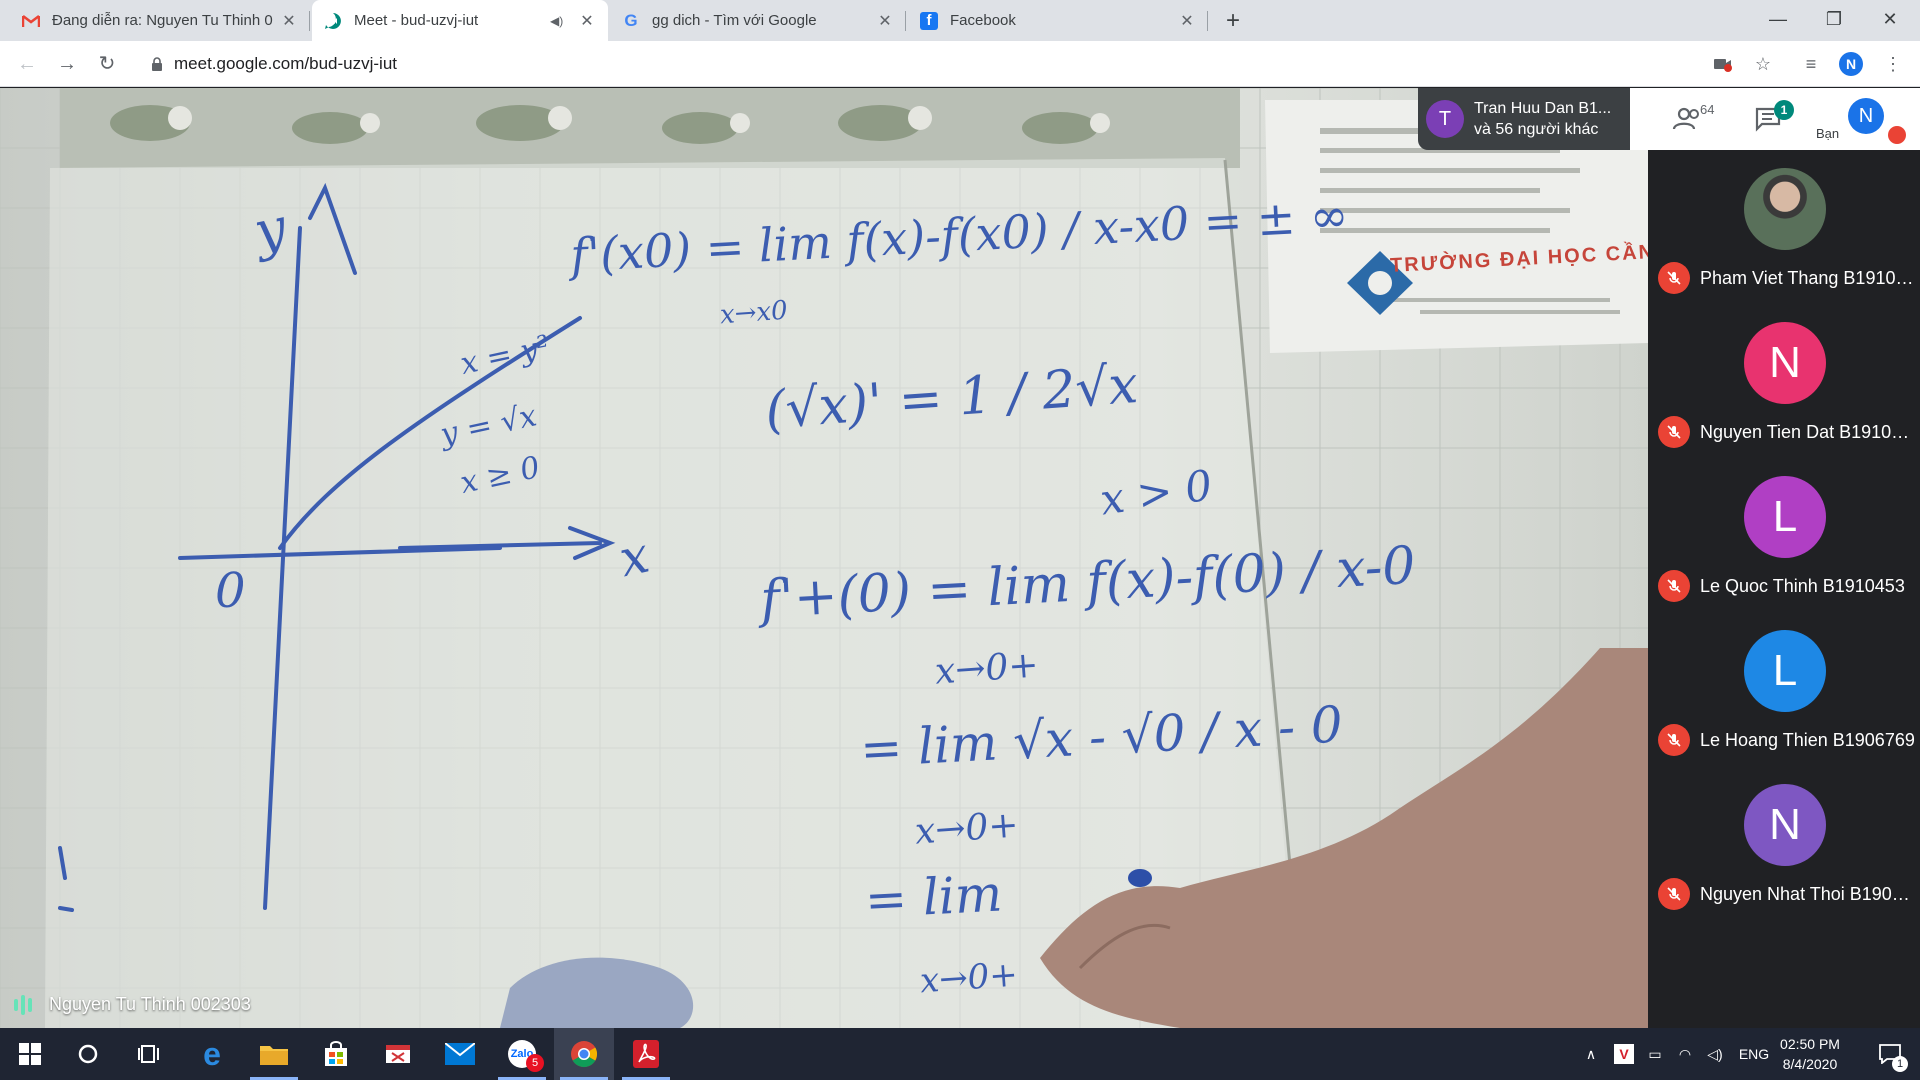 The width and height of the screenshot is (1920, 1080). I want to click on formula-limit-sub: x→x0, so click(754, 313).